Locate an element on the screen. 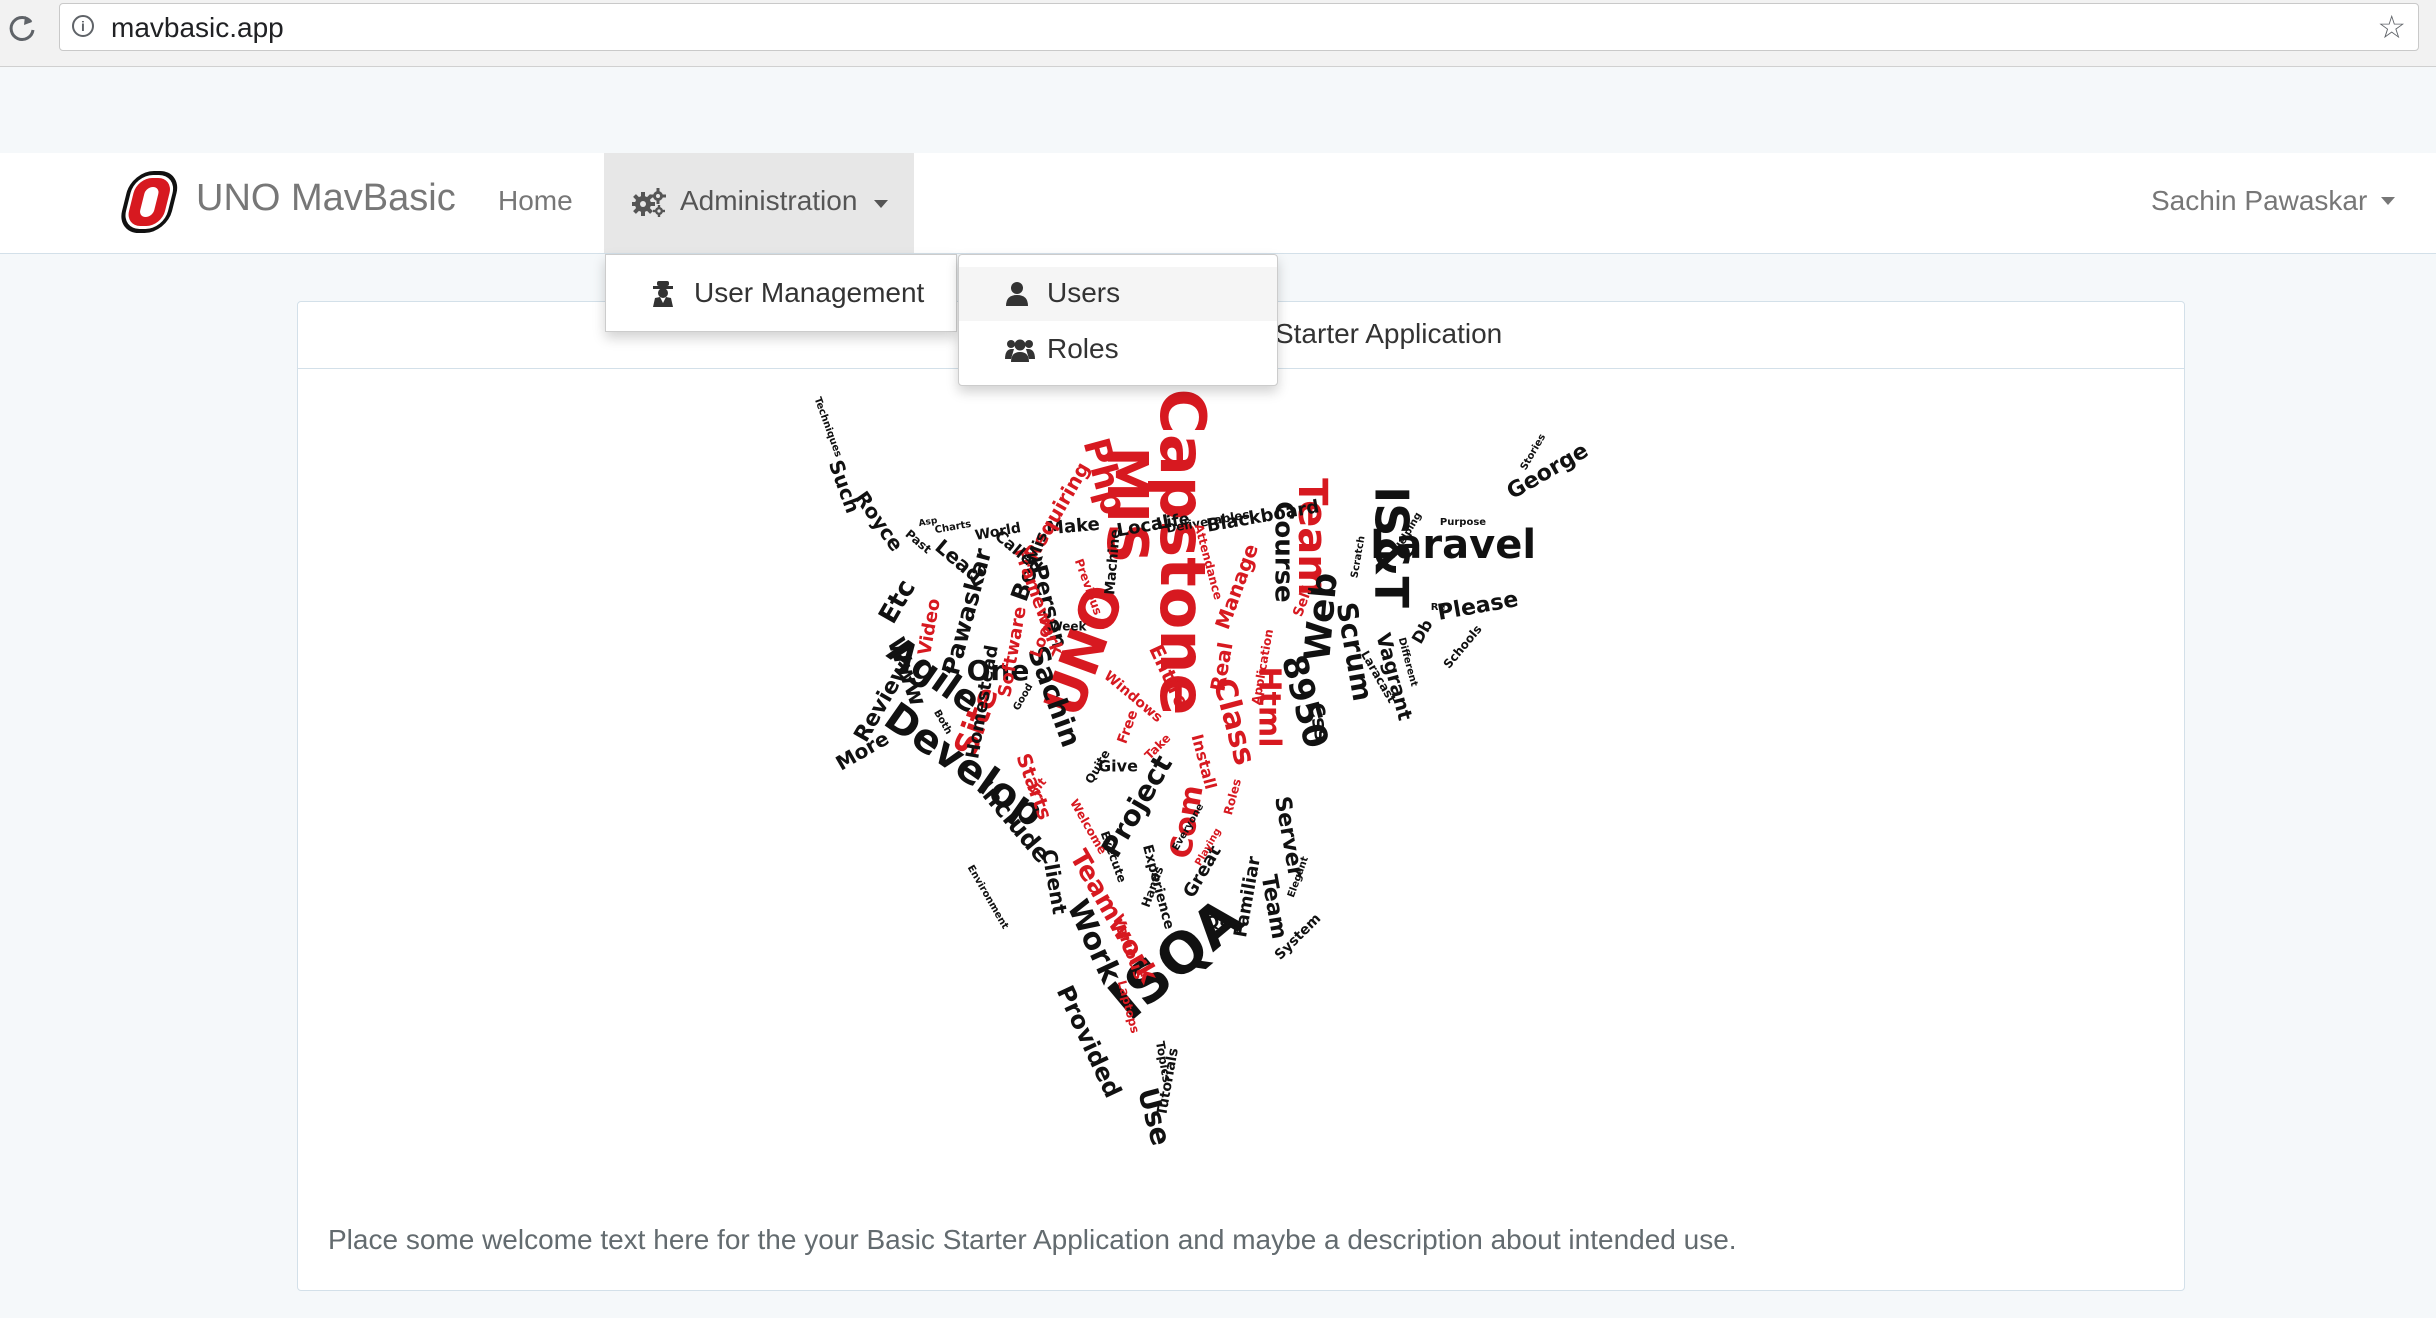 The width and height of the screenshot is (2436, 1318). word-cloud-word: Week is located at coordinates (1068, 627).